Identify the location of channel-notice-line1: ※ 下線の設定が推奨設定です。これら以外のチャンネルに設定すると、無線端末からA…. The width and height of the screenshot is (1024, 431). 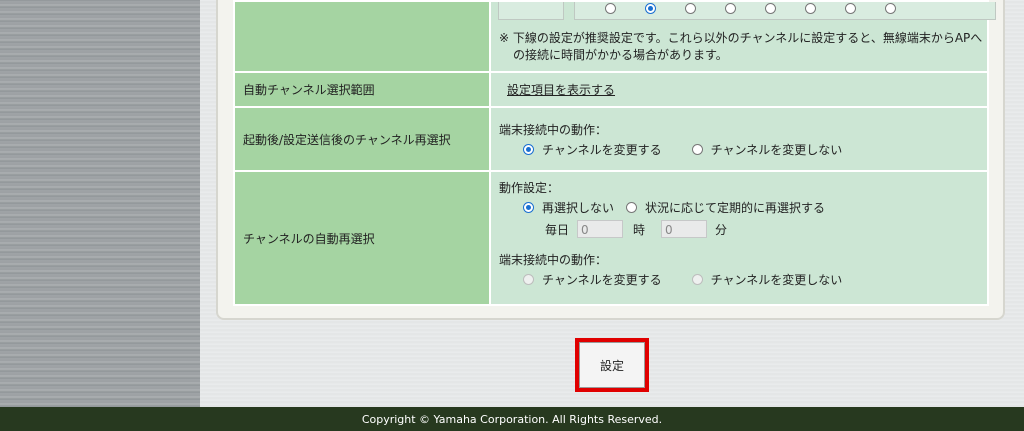
(741, 38).